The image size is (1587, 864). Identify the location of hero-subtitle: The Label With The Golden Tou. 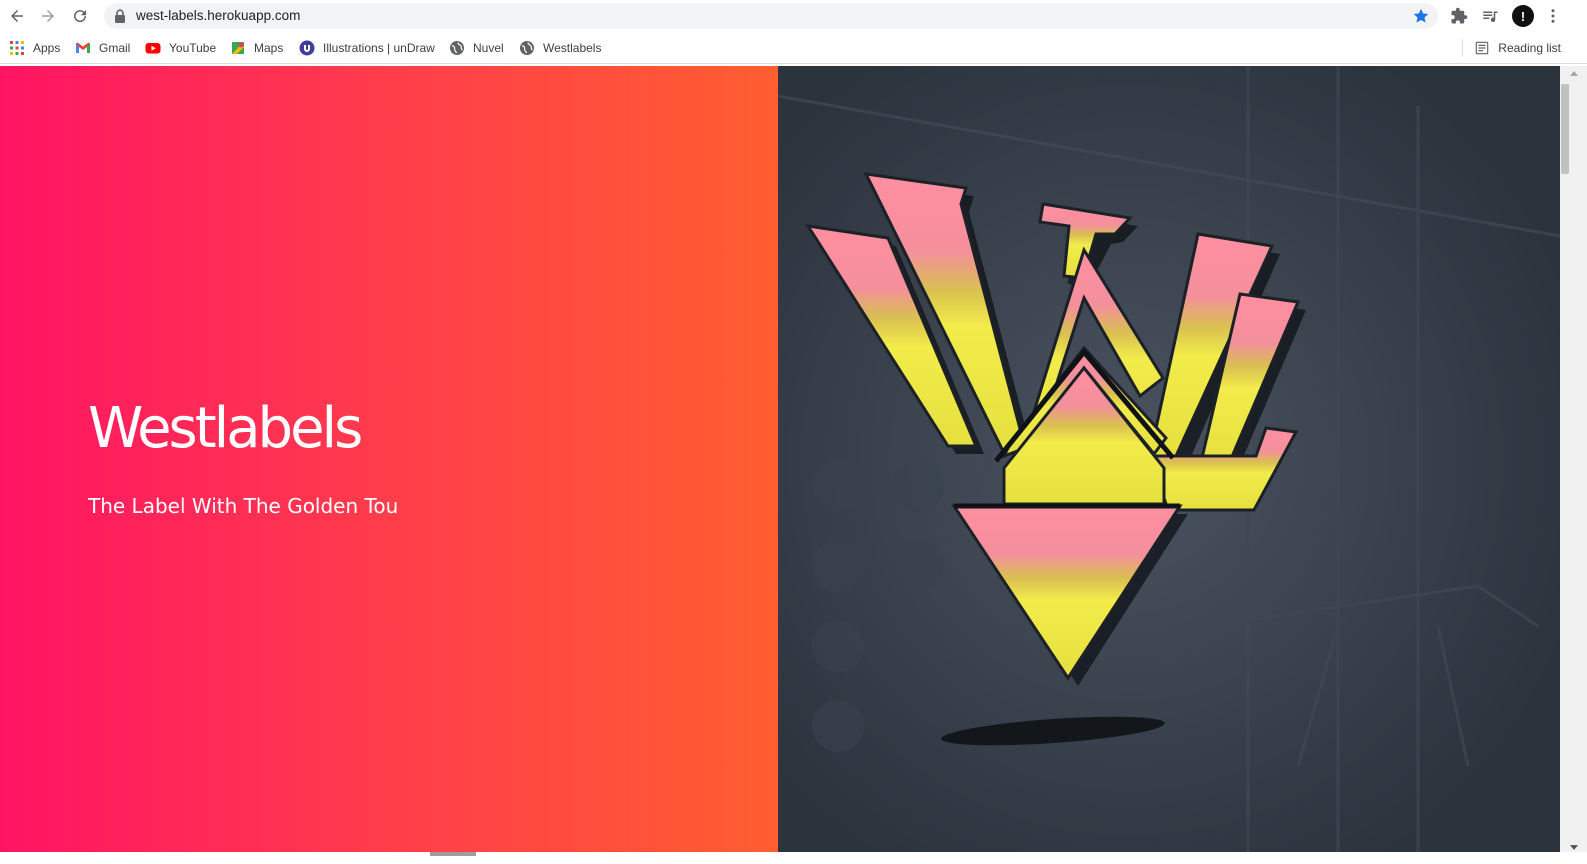
(243, 506).